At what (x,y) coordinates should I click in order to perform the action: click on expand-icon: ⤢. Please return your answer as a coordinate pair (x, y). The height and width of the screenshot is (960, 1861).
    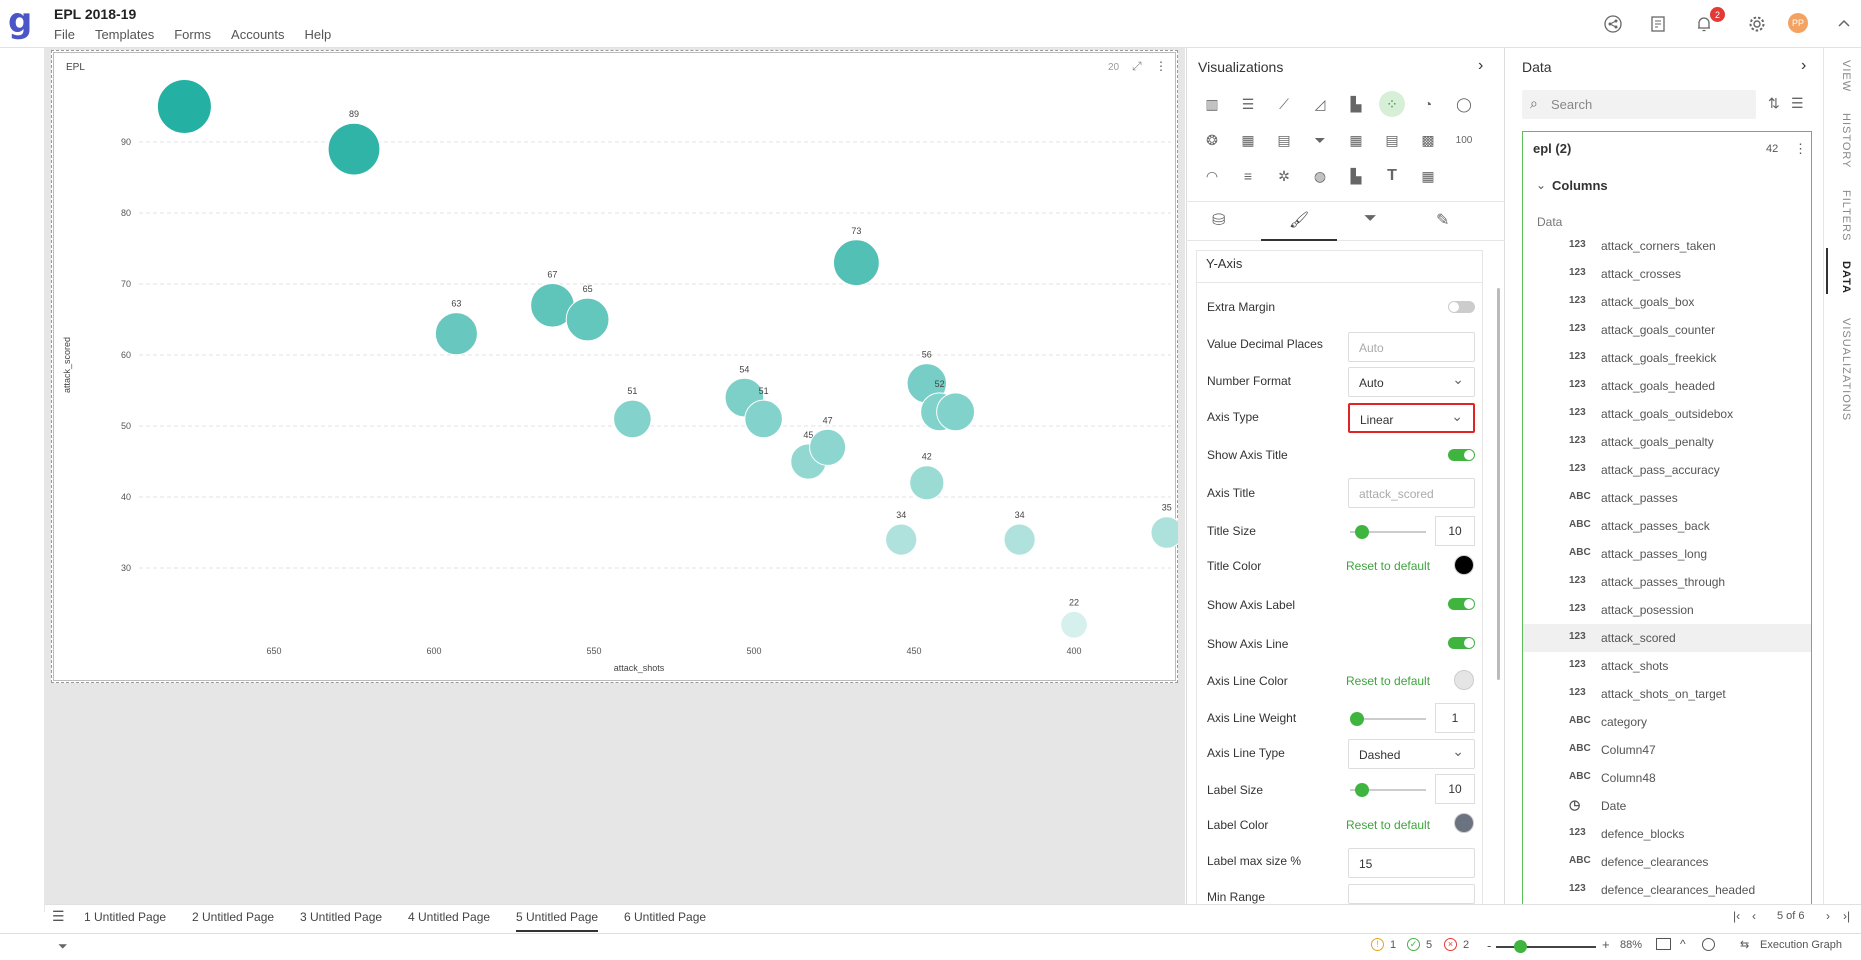
    Looking at the image, I should click on (1137, 66).